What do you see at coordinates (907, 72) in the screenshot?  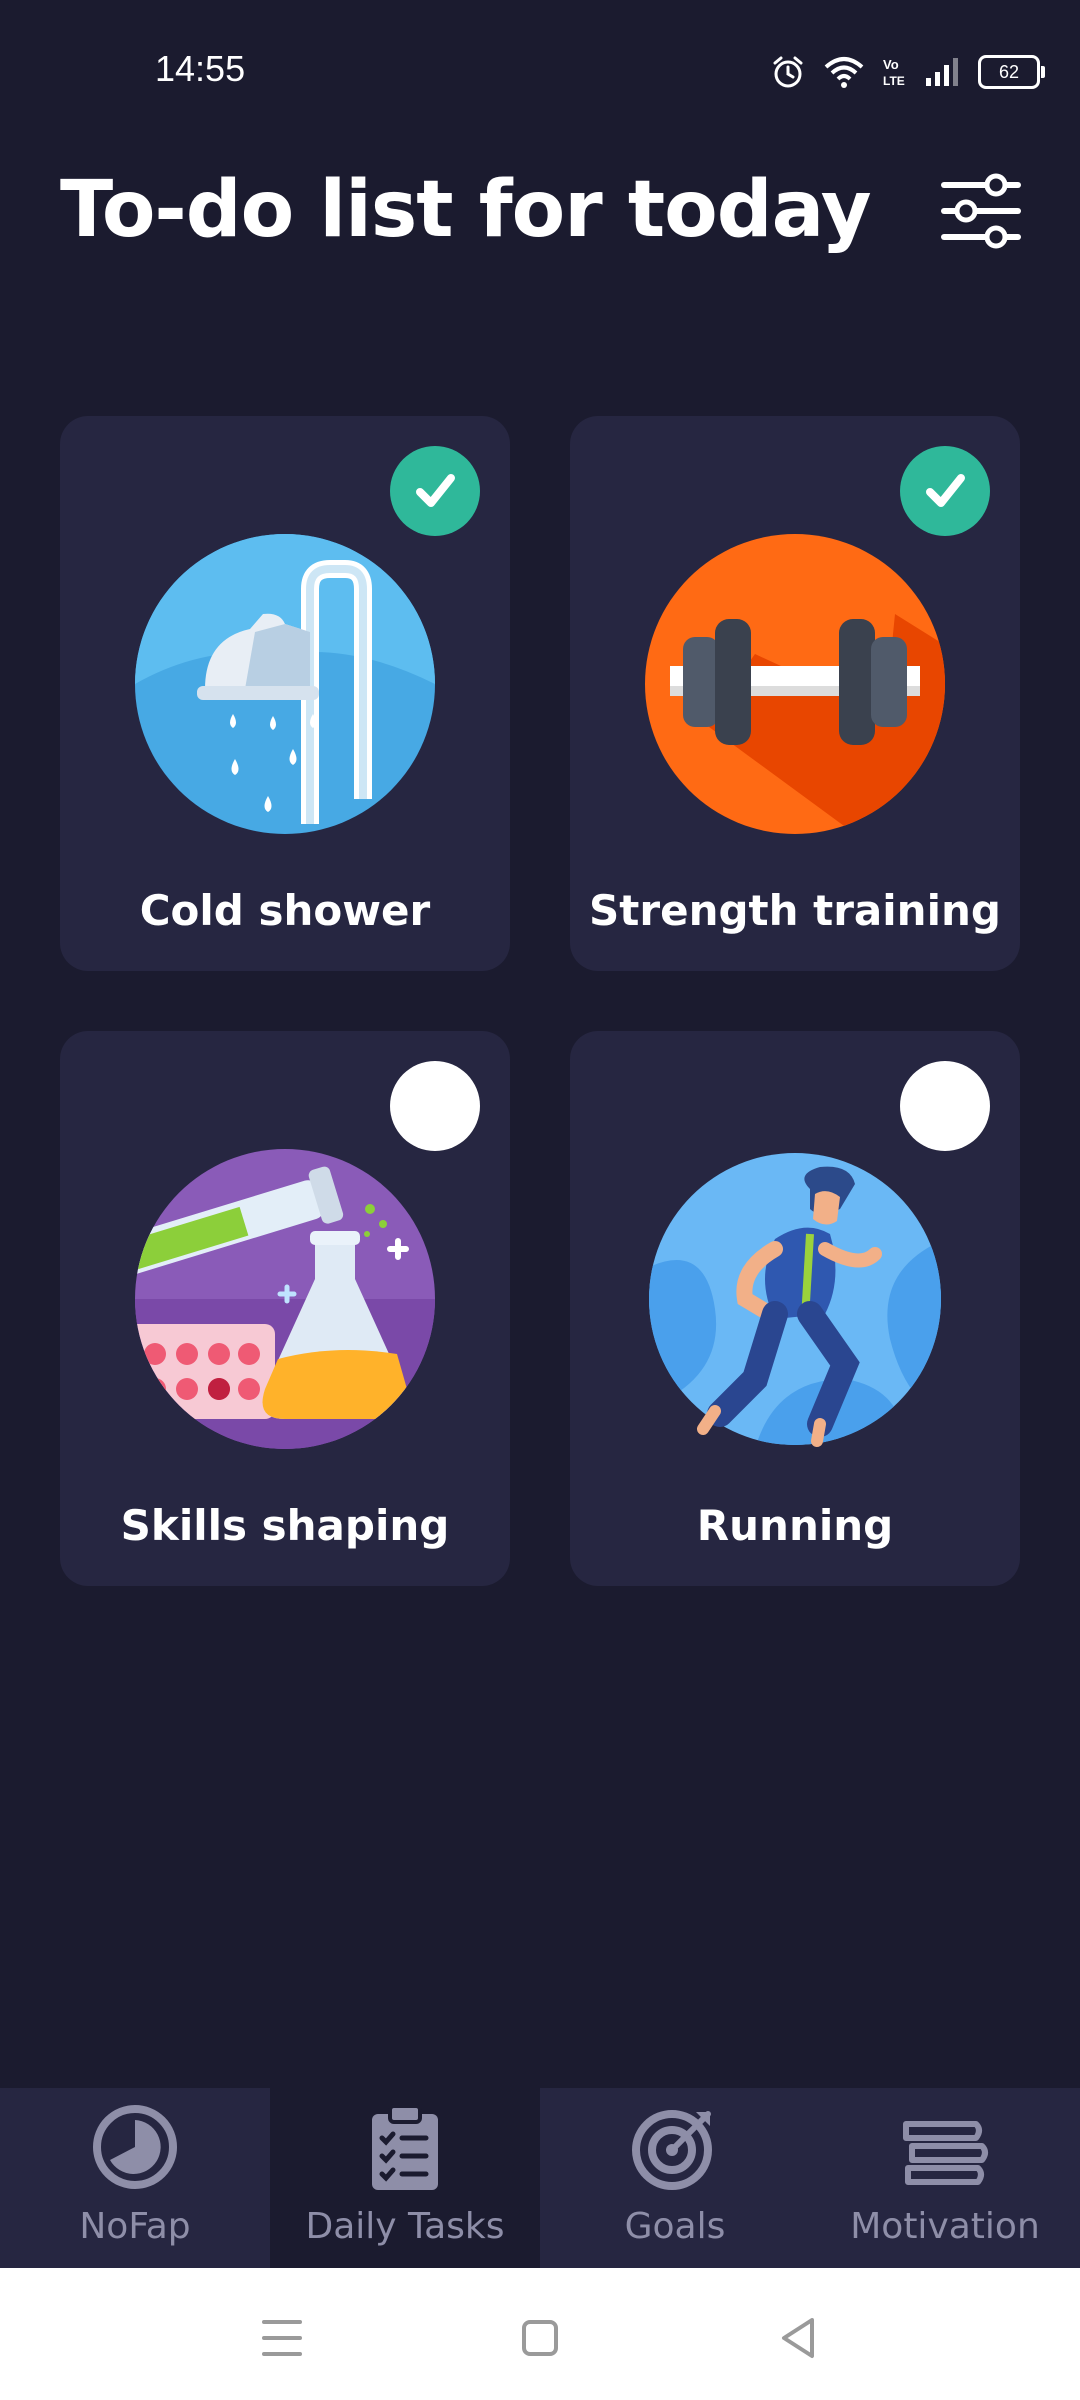 I see `status-icons: Vo LTE 62` at bounding box center [907, 72].